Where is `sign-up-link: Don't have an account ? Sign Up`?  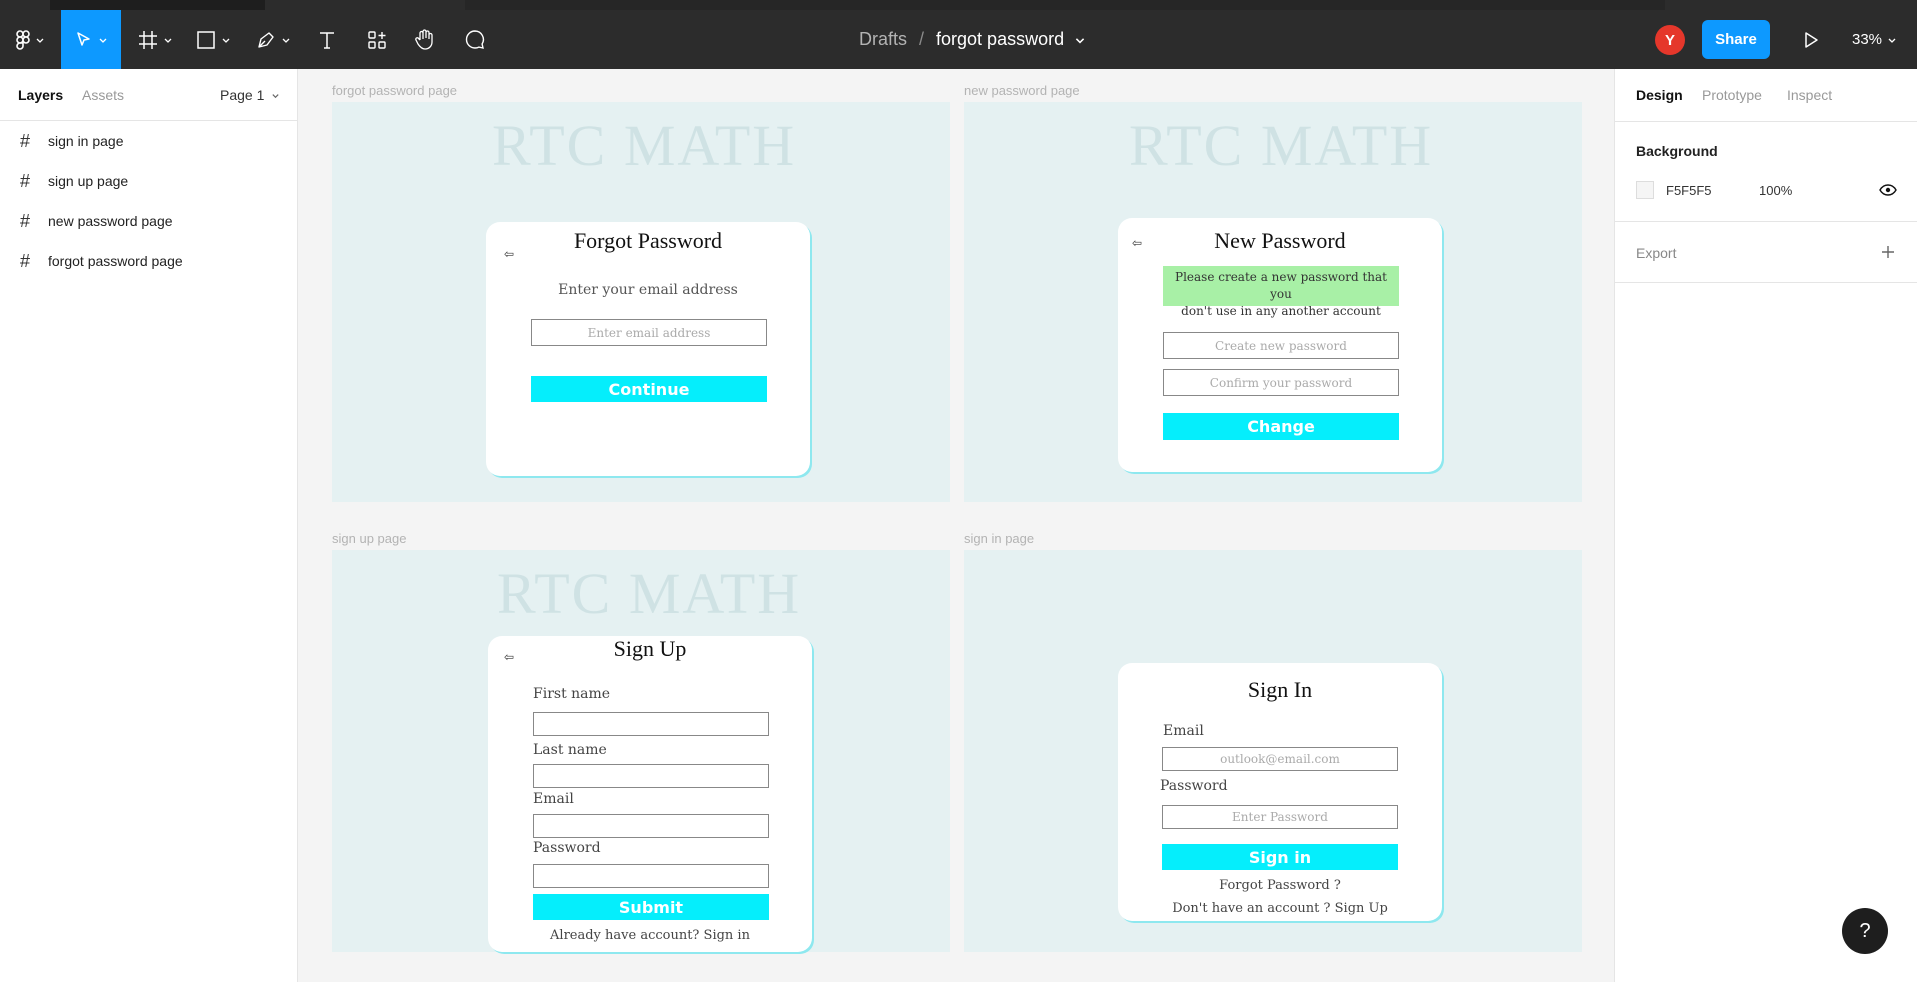 sign-up-link: Don't have an account ? Sign Up is located at coordinates (1280, 908).